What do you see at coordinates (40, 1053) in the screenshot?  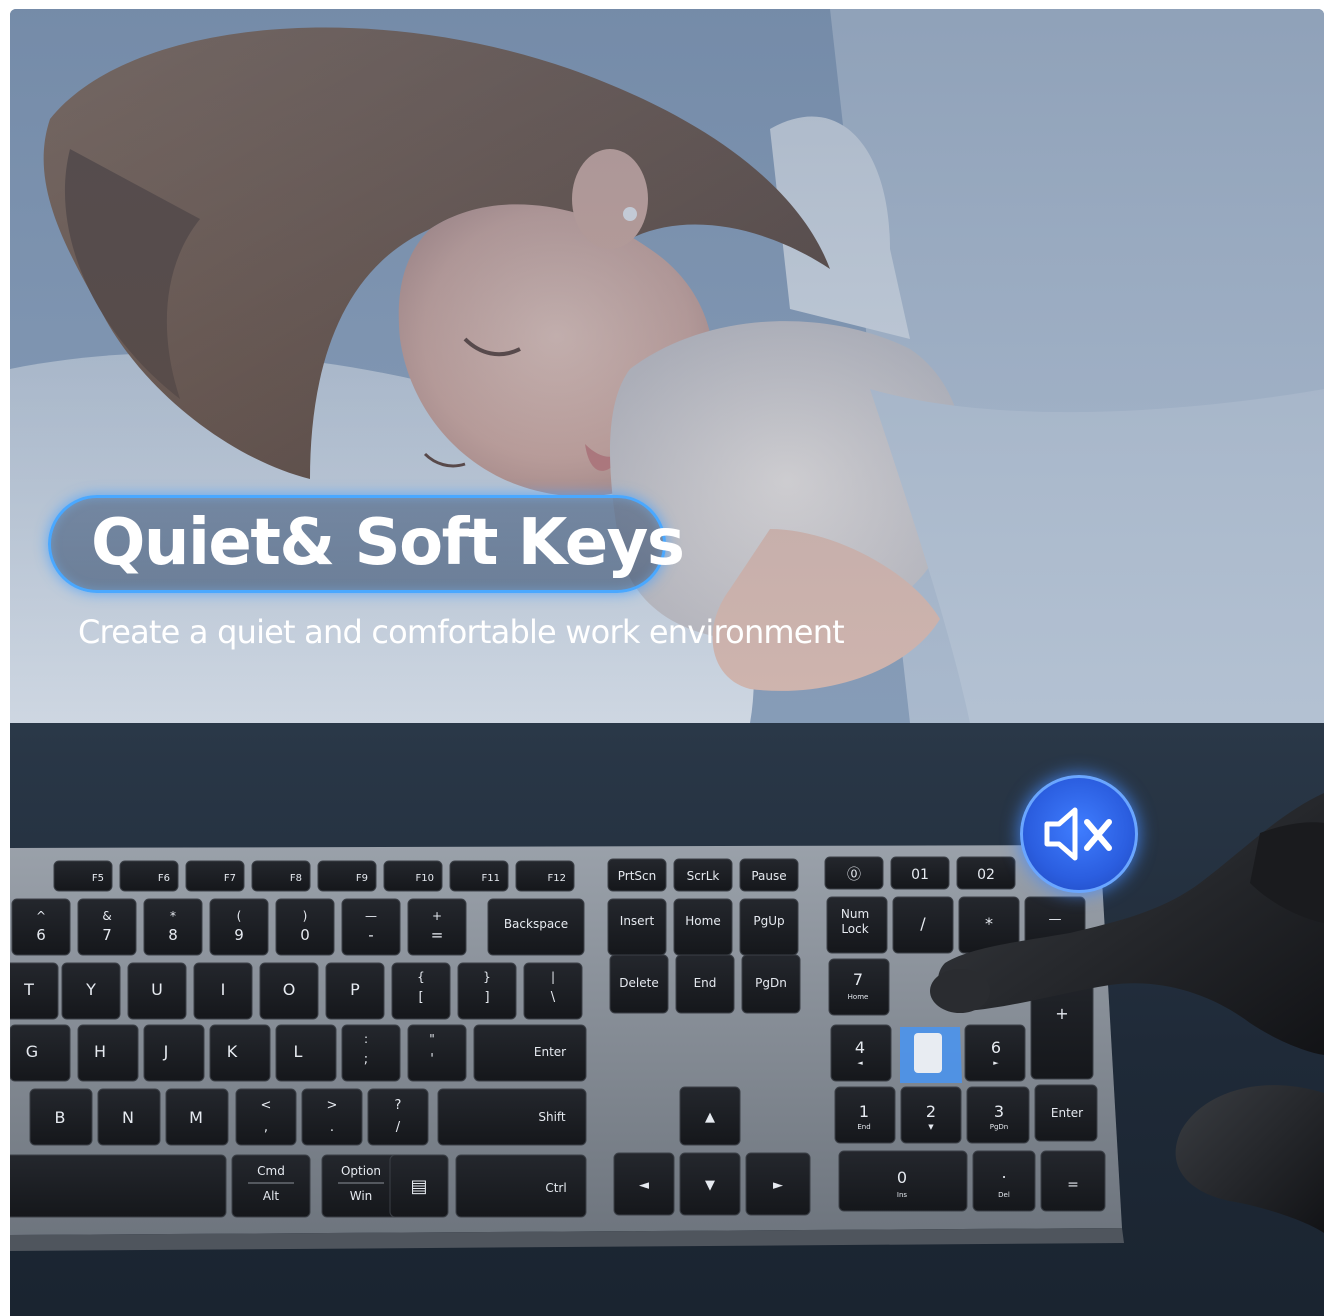 I see `key-g` at bounding box center [40, 1053].